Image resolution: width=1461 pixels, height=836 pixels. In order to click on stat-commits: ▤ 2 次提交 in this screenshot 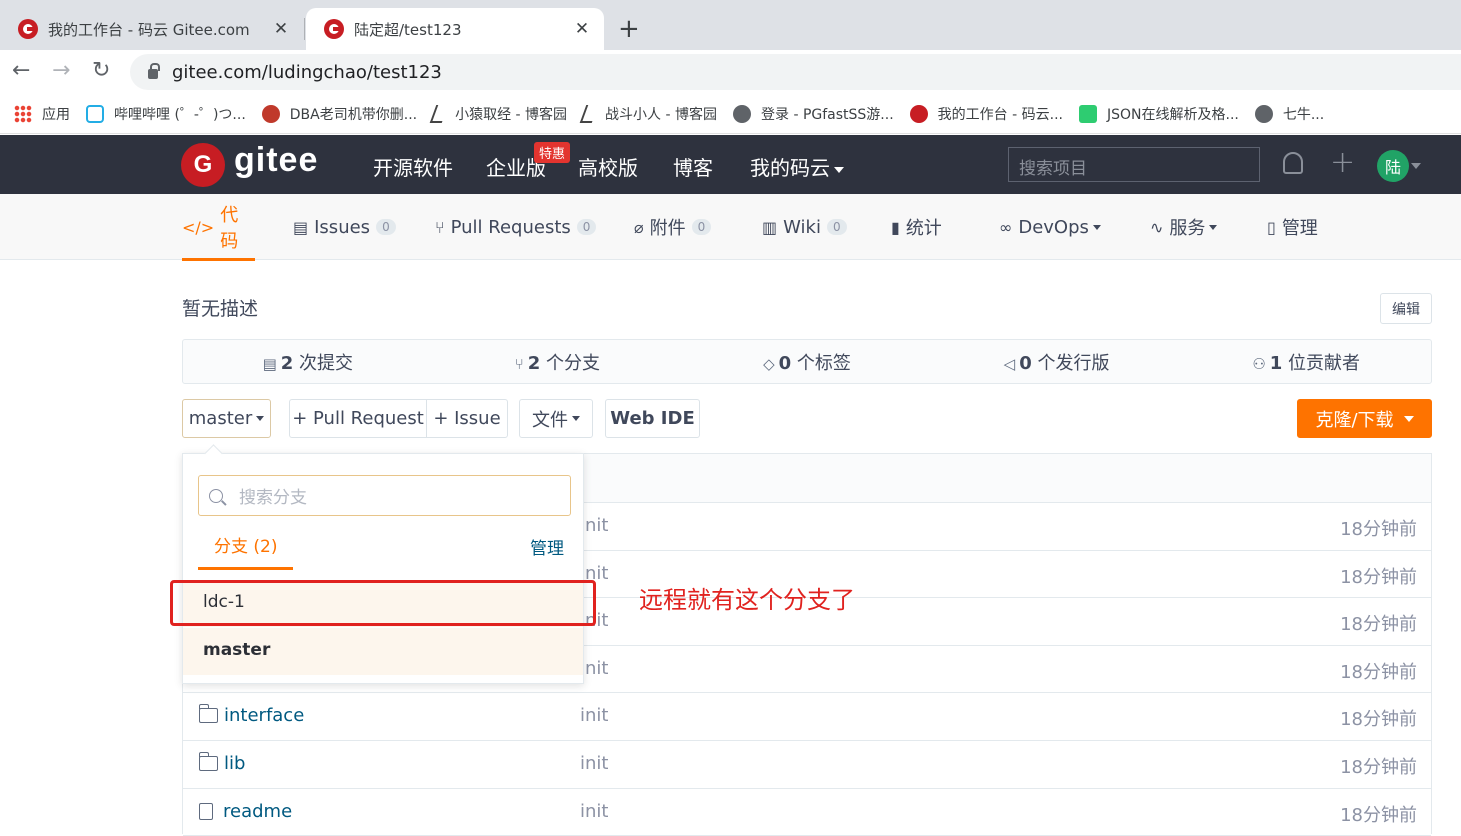, I will do `click(308, 362)`.